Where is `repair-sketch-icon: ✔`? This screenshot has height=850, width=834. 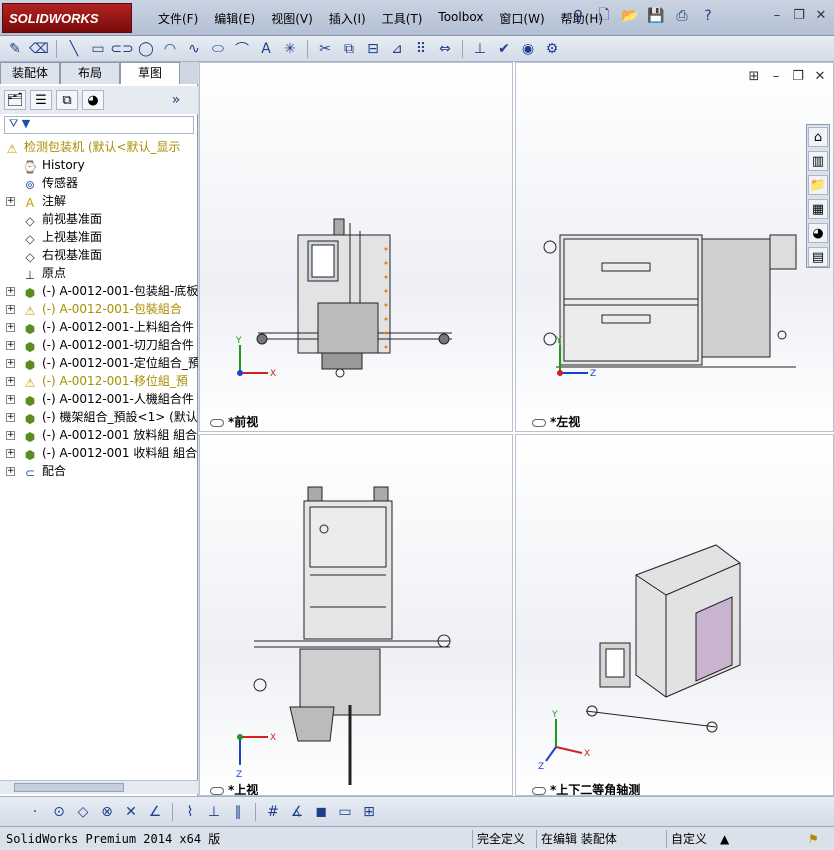 repair-sketch-icon: ✔ is located at coordinates (504, 49).